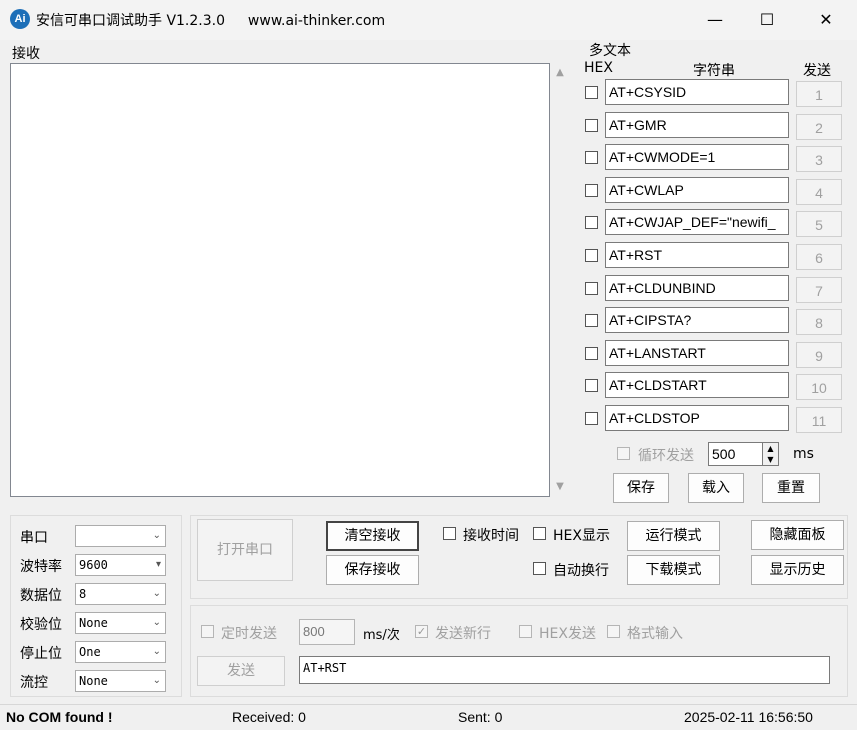 The width and height of the screenshot is (857, 730). What do you see at coordinates (819, 224) in the screenshot?
I see `multi-send-button: 5` at bounding box center [819, 224].